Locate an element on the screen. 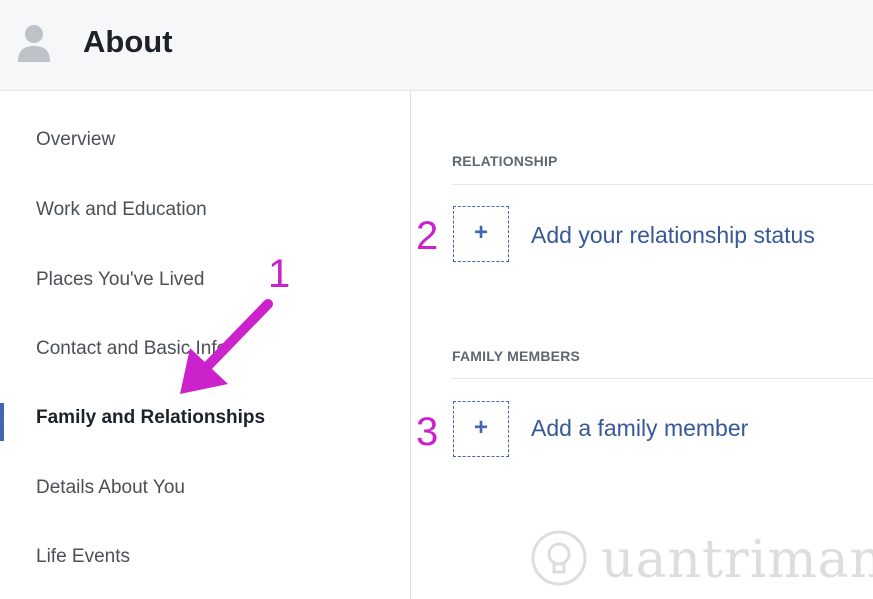  step-2-label: 2 is located at coordinates (427, 236).